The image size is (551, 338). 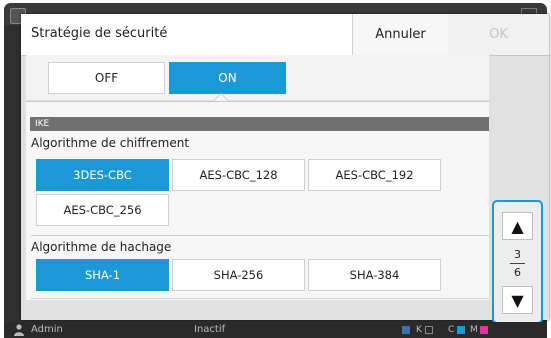 I want to click on status-user: Admin, so click(x=47, y=329).